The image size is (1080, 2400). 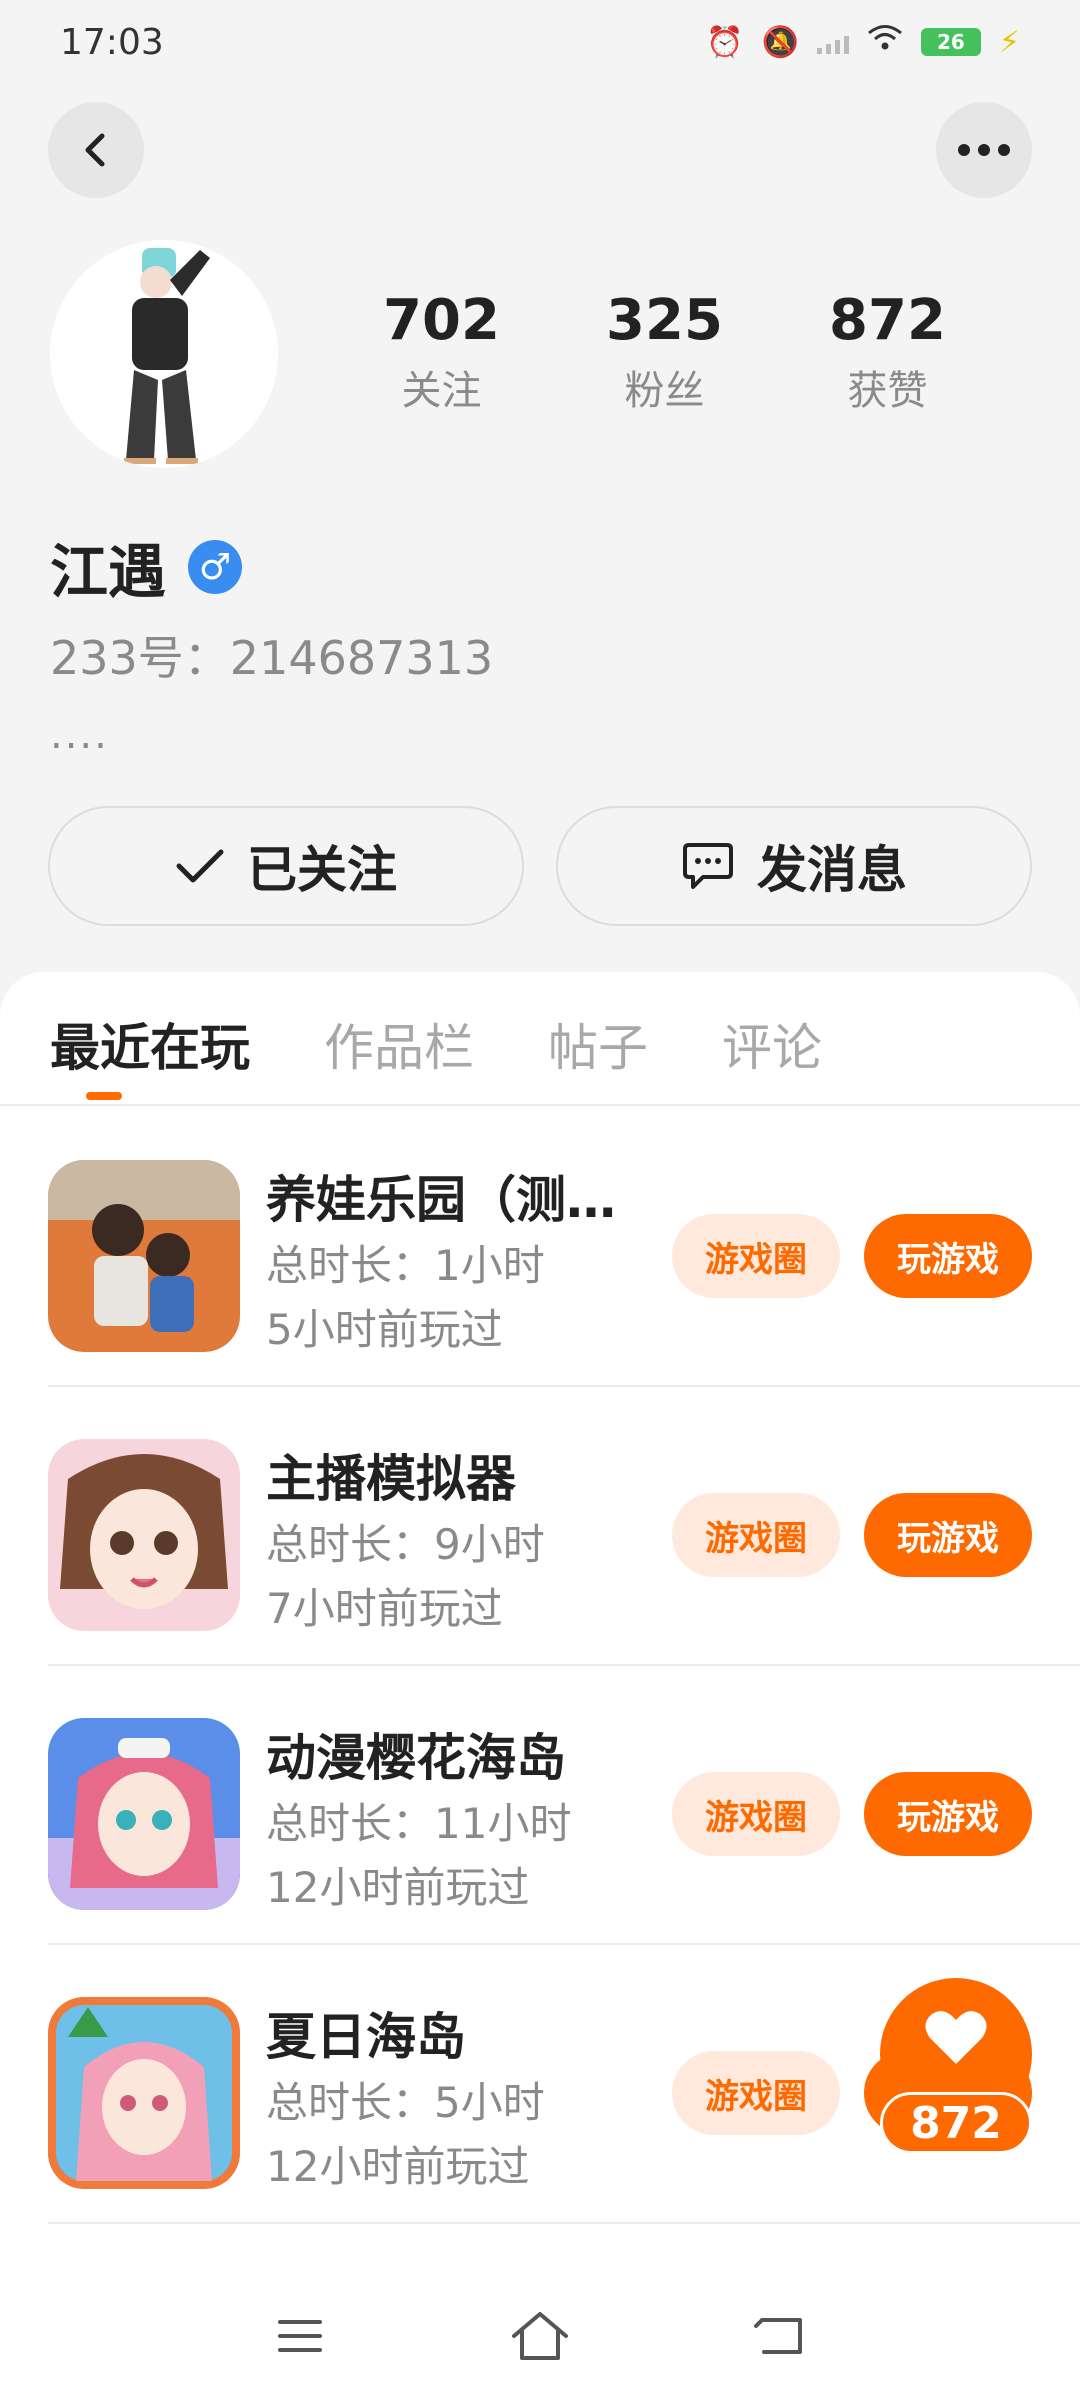 I want to click on stat-following: 702 关注, so click(x=441, y=353).